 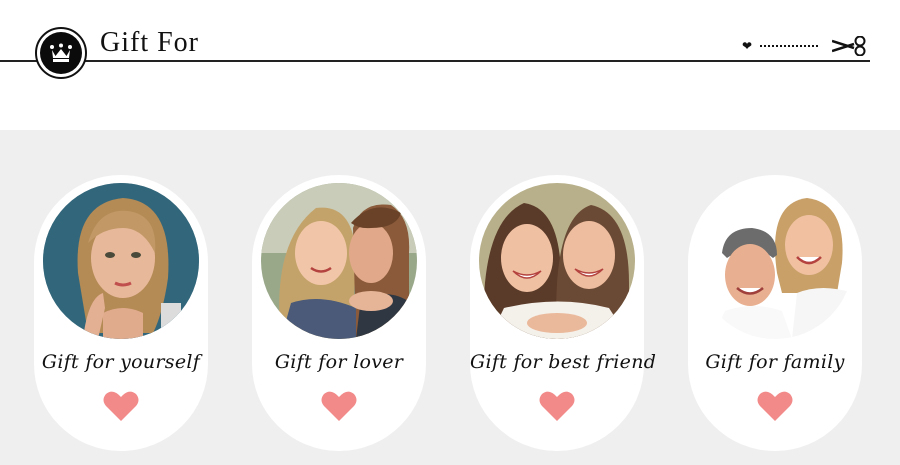 I want to click on gift-card-lover: Gift for lover, so click(x=339, y=313).